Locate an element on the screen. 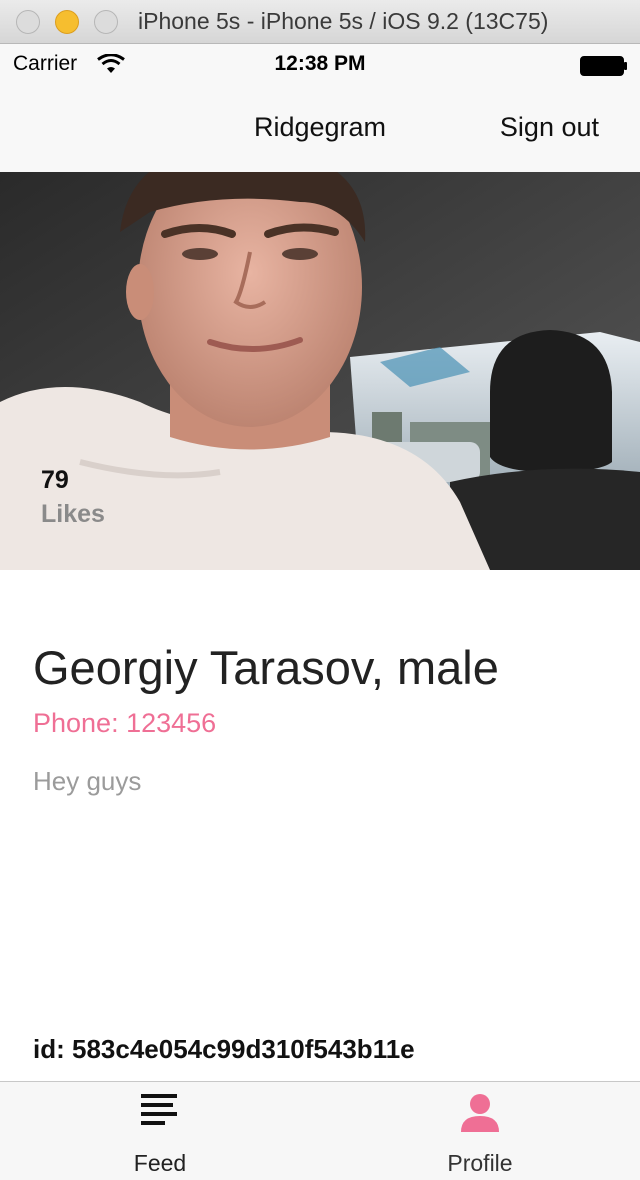  window-title: iPhone 5s - iPhone 5s / iOS 9.2 (13C75) is located at coordinates (343, 21).